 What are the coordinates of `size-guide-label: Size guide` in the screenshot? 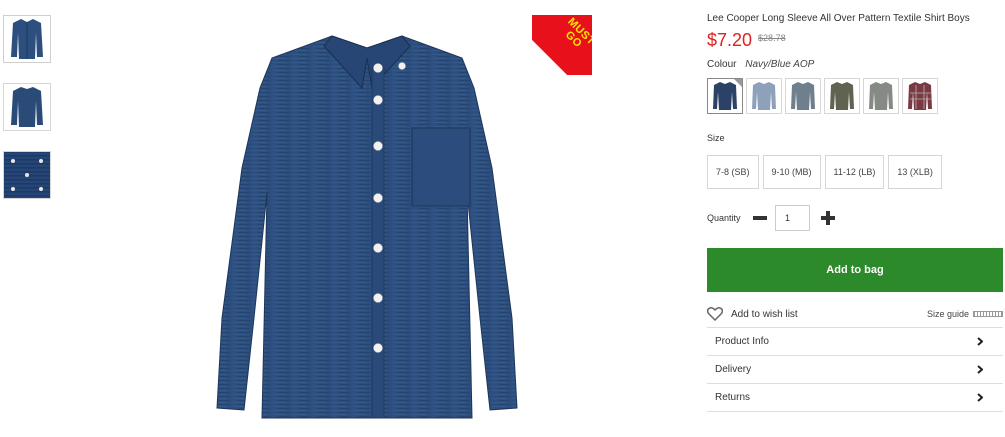 It's located at (947, 314).